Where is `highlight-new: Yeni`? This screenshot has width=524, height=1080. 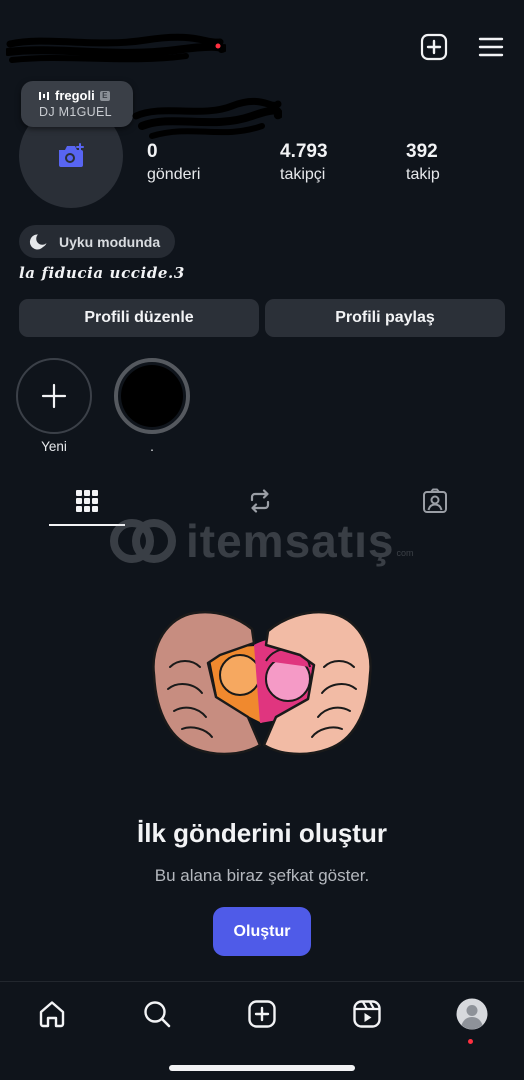 highlight-new: Yeni is located at coordinates (54, 406).